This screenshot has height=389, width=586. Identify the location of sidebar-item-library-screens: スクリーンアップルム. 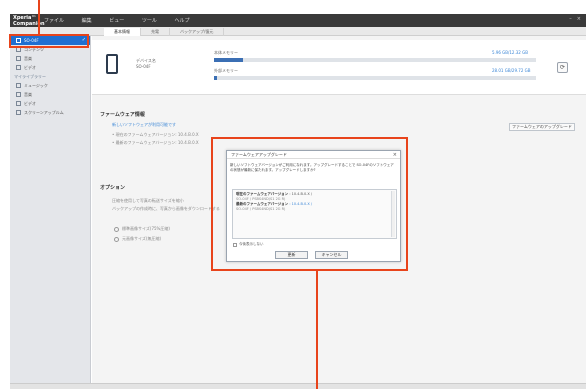
(50, 112).